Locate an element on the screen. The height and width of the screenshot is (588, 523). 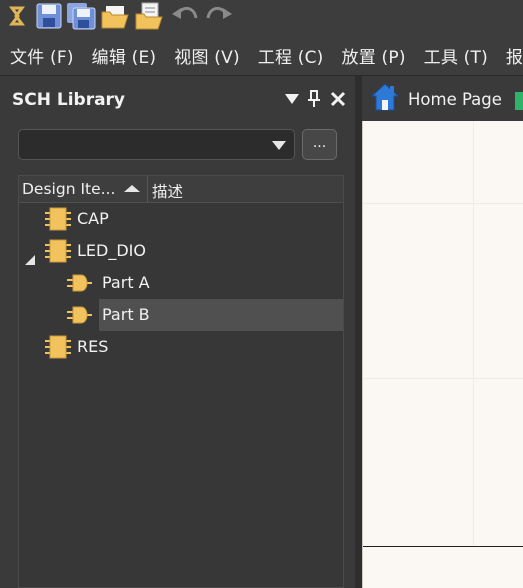
menu-tools: 工具 (T) is located at coordinates (455, 55).